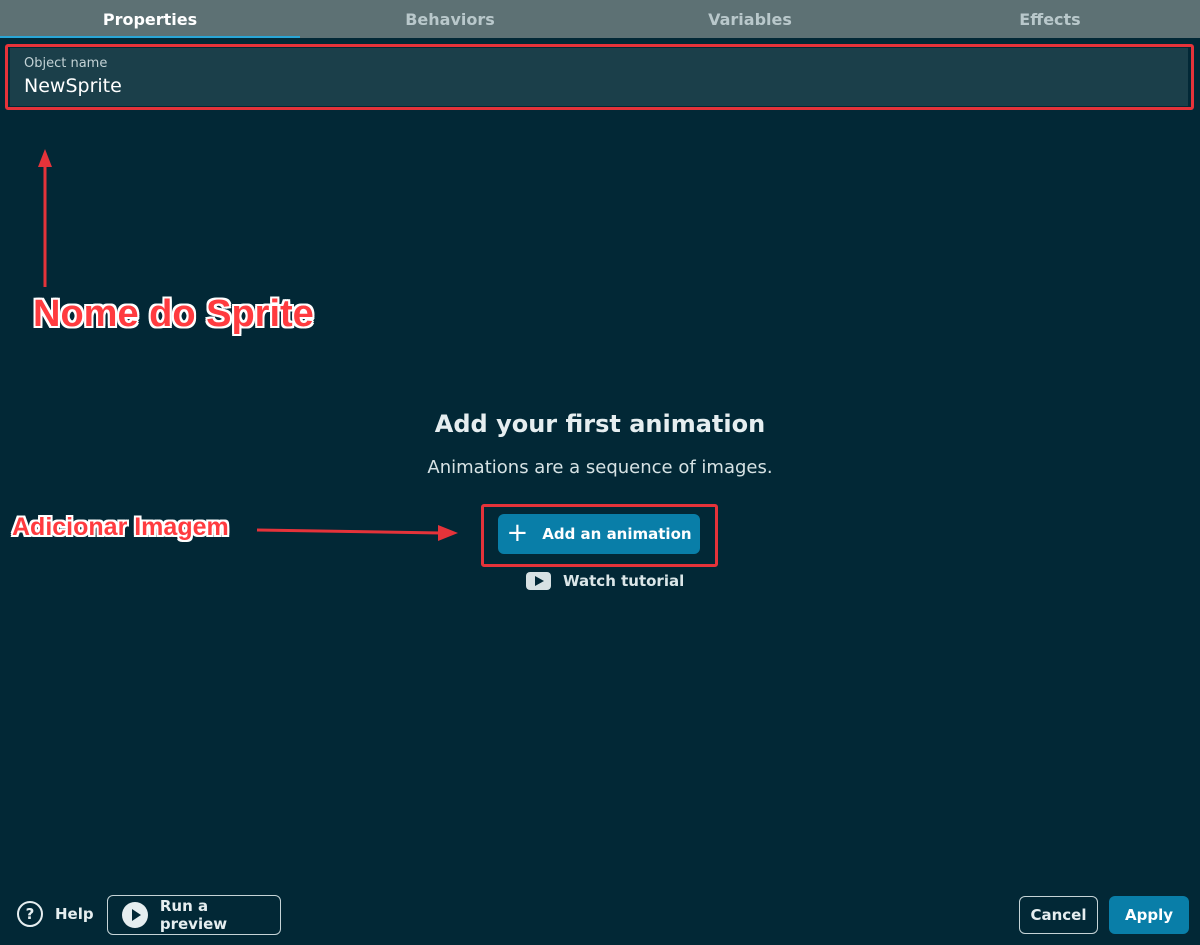 The width and height of the screenshot is (1200, 945). I want to click on help-label: Help, so click(74, 914).